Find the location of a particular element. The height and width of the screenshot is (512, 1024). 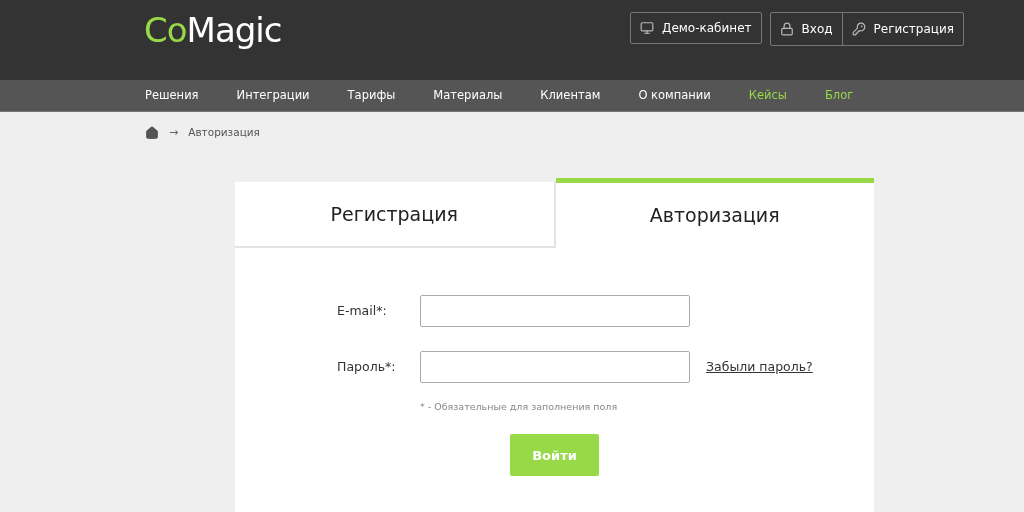

nav-link: Кейсы is located at coordinates (767, 95).